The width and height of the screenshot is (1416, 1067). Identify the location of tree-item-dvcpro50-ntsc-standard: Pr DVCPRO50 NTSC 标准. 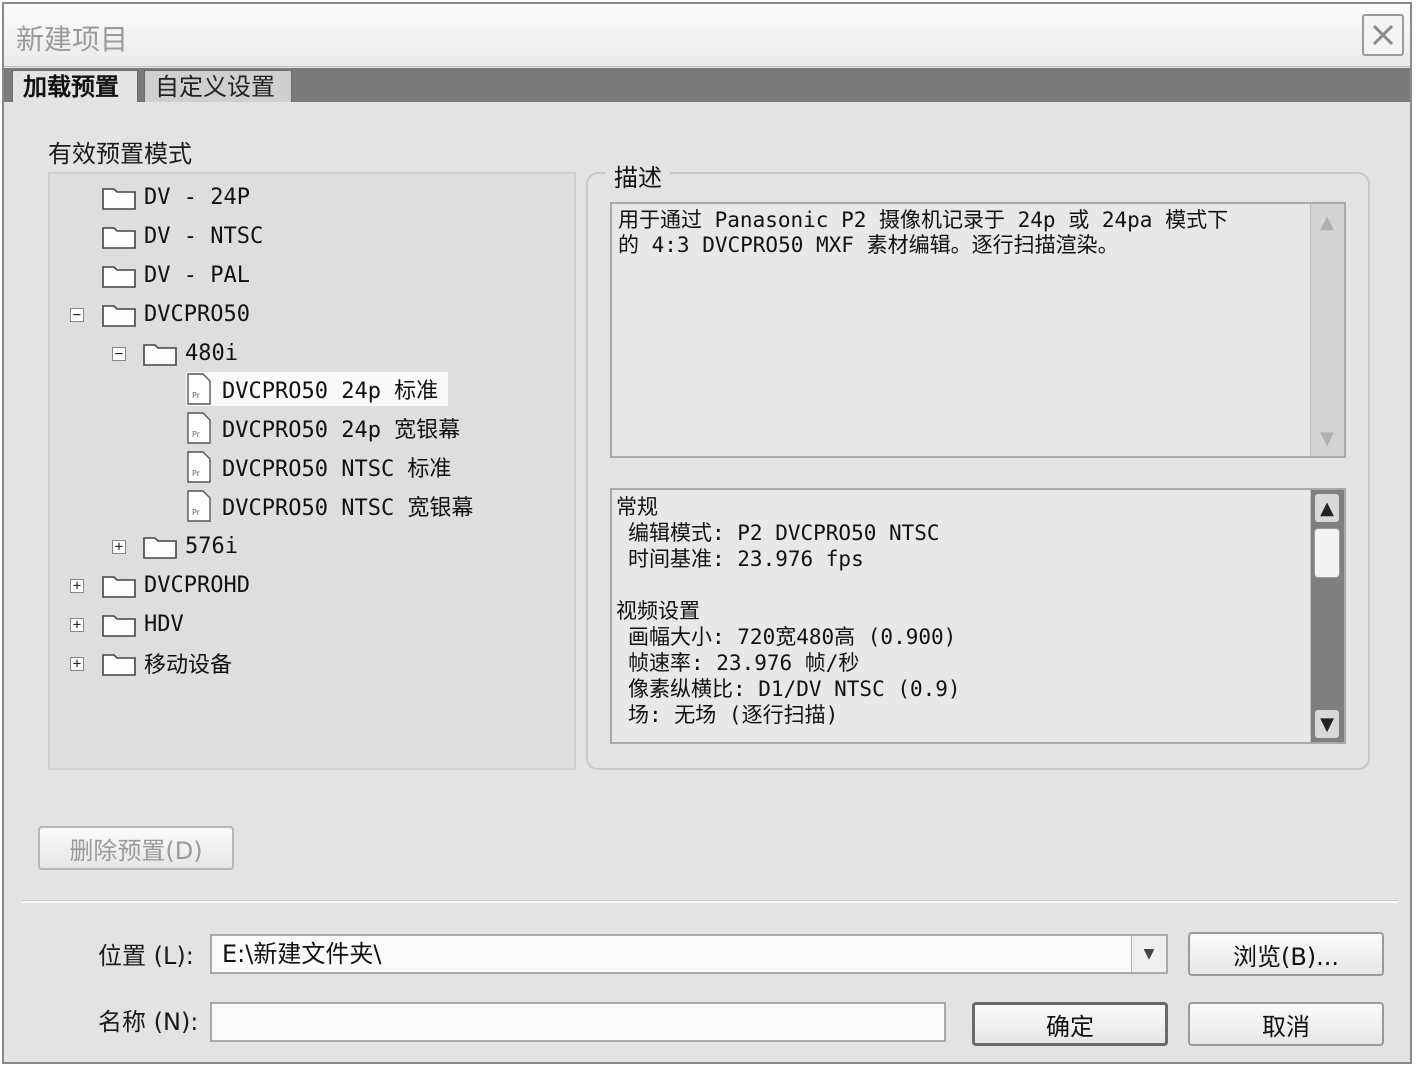
(318, 467).